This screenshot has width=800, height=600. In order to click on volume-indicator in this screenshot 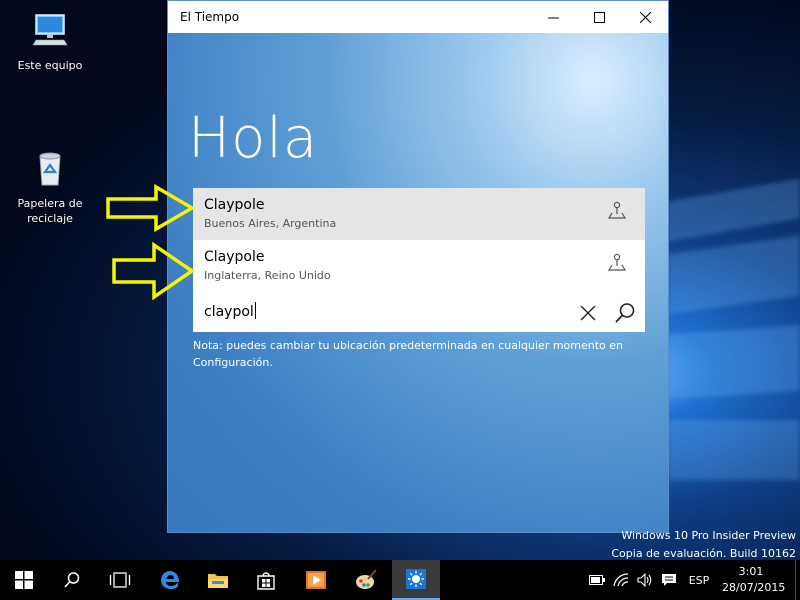, I will do `click(645, 580)`.